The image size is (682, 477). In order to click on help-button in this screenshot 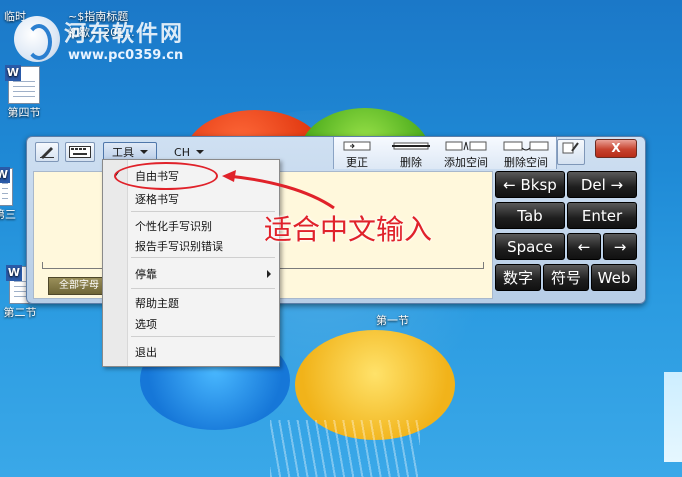, I will do `click(571, 152)`.